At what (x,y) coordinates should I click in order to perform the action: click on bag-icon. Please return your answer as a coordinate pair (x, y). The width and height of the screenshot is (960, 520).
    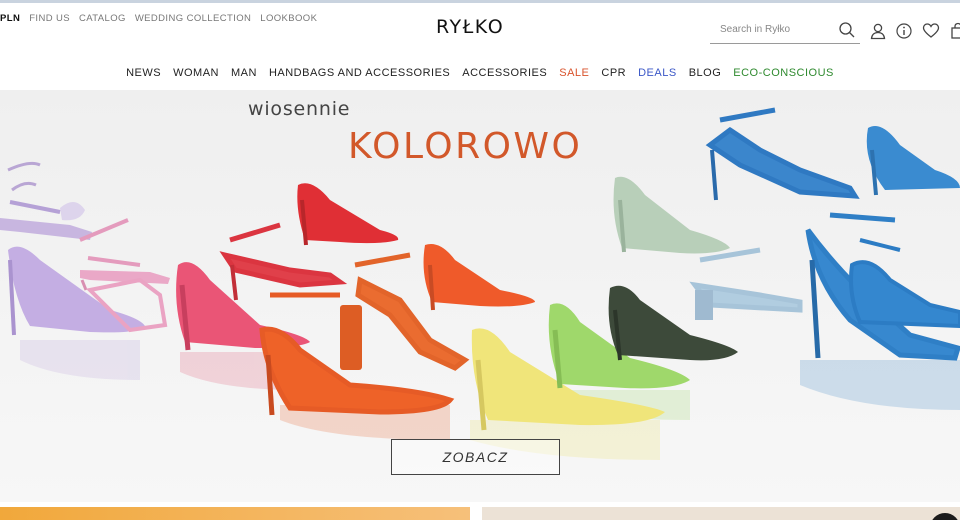
    Looking at the image, I should click on (955, 31).